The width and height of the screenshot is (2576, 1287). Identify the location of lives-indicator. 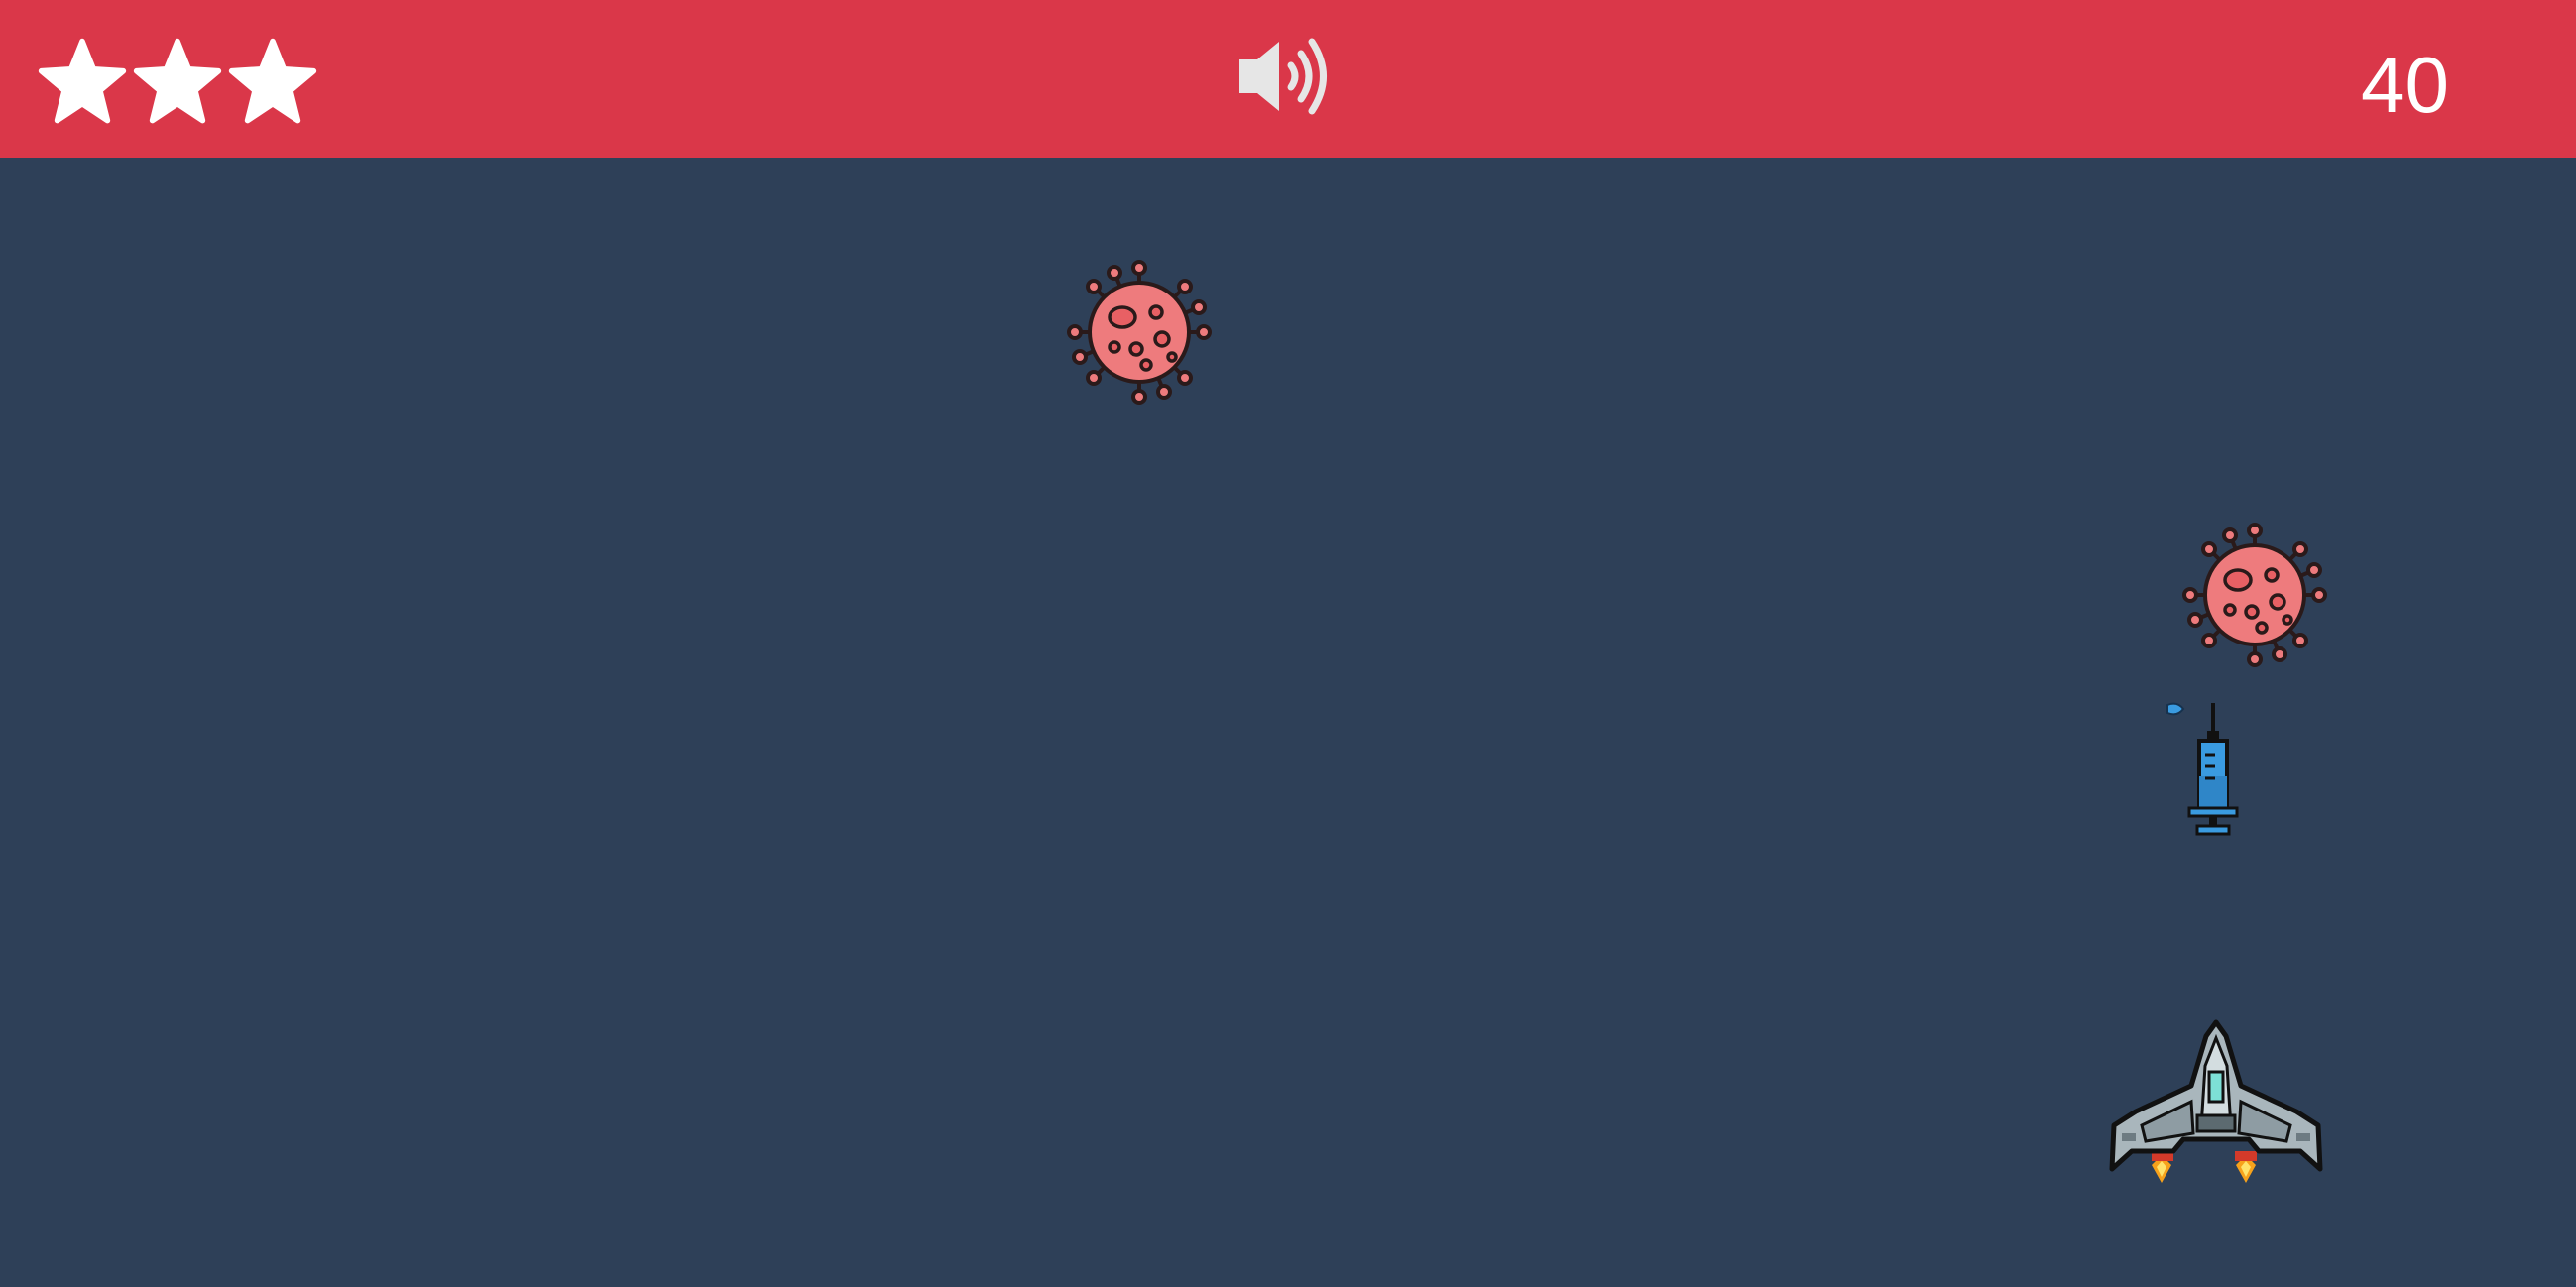
(178, 82).